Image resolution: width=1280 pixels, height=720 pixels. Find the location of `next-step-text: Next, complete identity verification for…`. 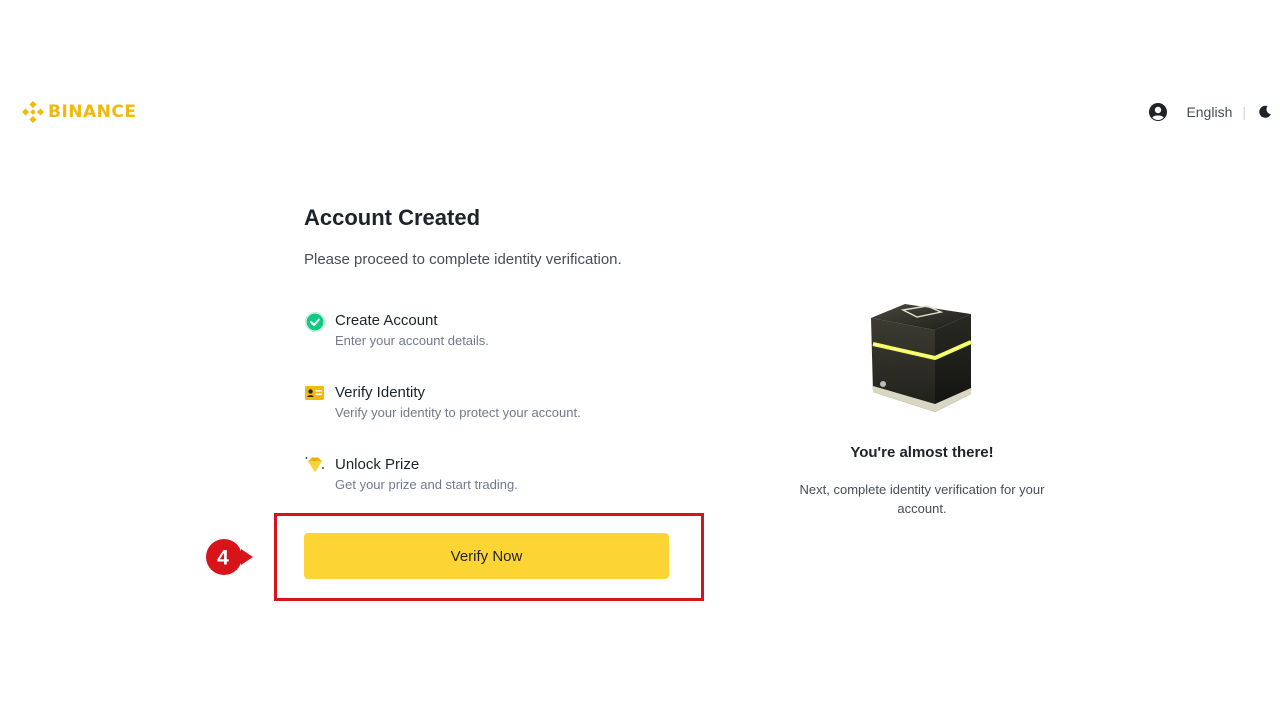

next-step-text: Next, complete identity verification for… is located at coordinates (922, 499).